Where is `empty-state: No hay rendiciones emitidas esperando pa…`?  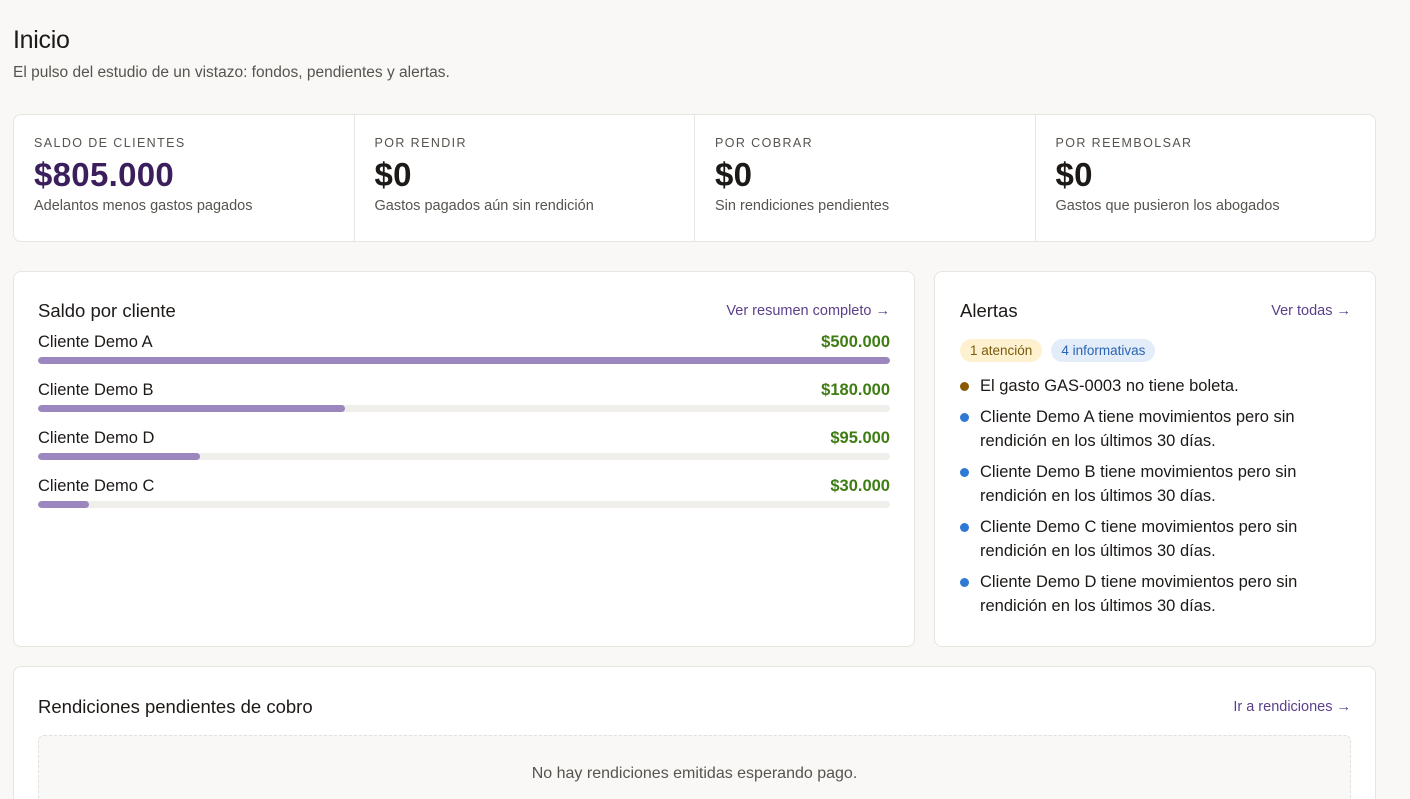
empty-state: No hay rendiciones emitidas esperando pa… is located at coordinates (694, 767).